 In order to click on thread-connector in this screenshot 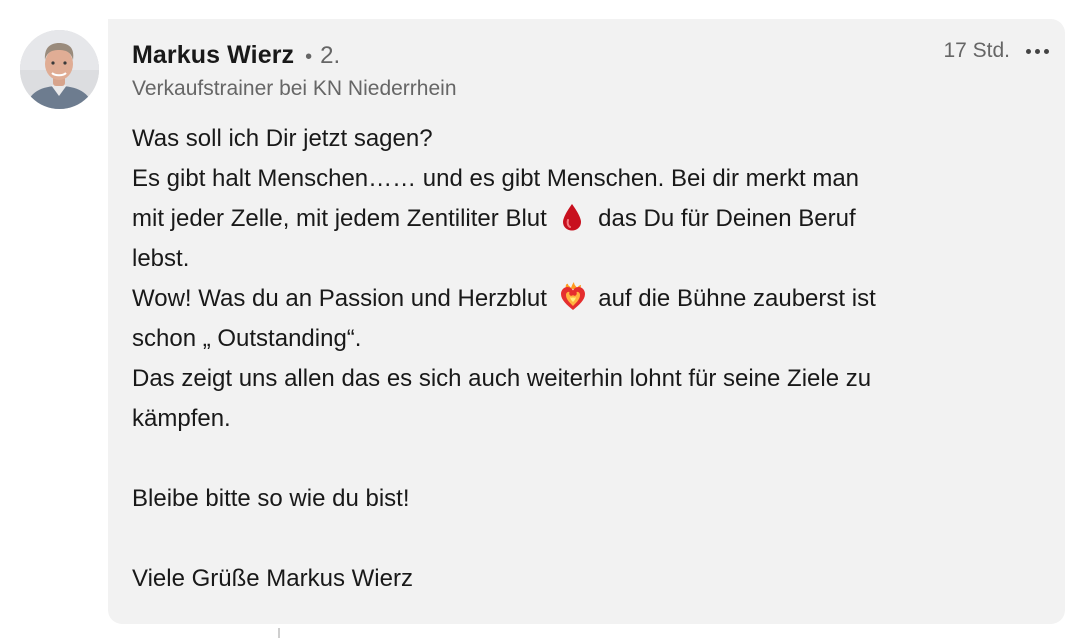, I will do `click(279, 633)`.